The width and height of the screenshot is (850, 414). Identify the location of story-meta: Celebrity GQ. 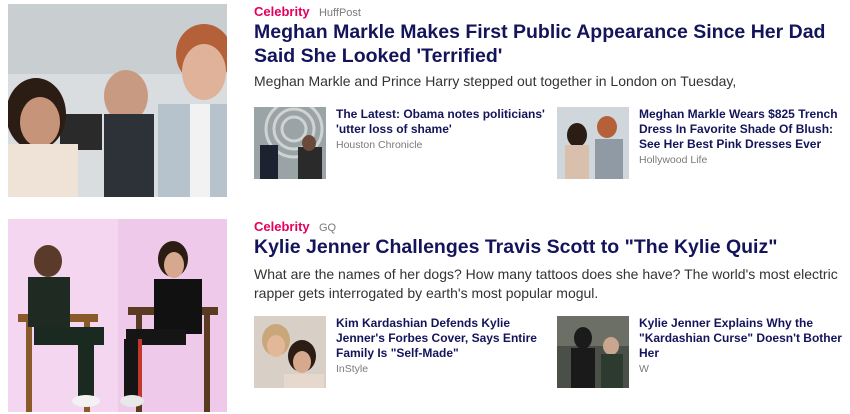
(295, 226).